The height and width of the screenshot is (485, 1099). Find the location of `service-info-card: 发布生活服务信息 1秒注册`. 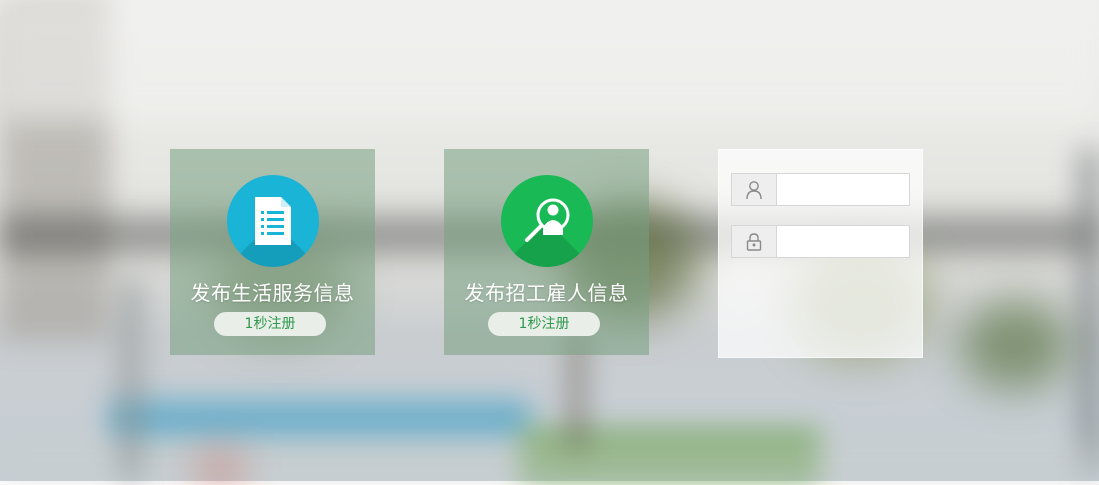

service-info-card: 发布生活服务信息 1秒注册 is located at coordinates (272, 252).